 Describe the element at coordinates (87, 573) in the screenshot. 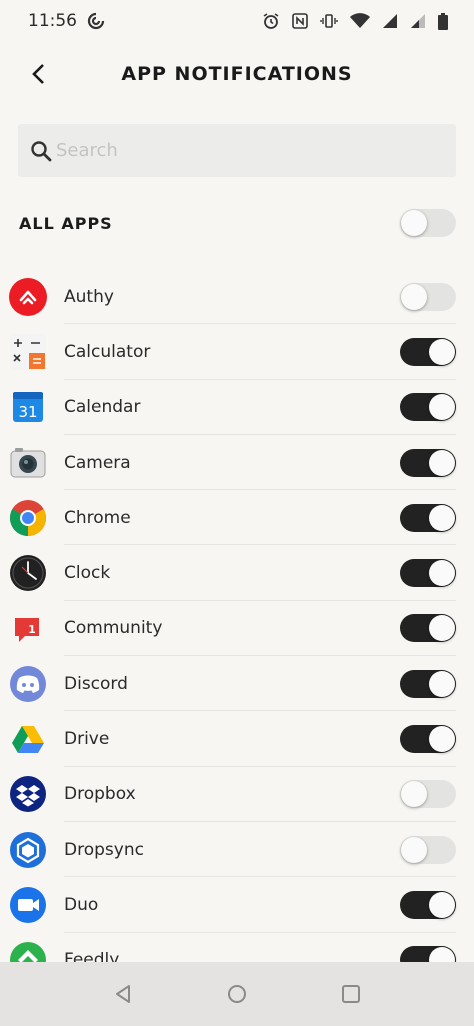

I see `app-name: Clock` at that location.